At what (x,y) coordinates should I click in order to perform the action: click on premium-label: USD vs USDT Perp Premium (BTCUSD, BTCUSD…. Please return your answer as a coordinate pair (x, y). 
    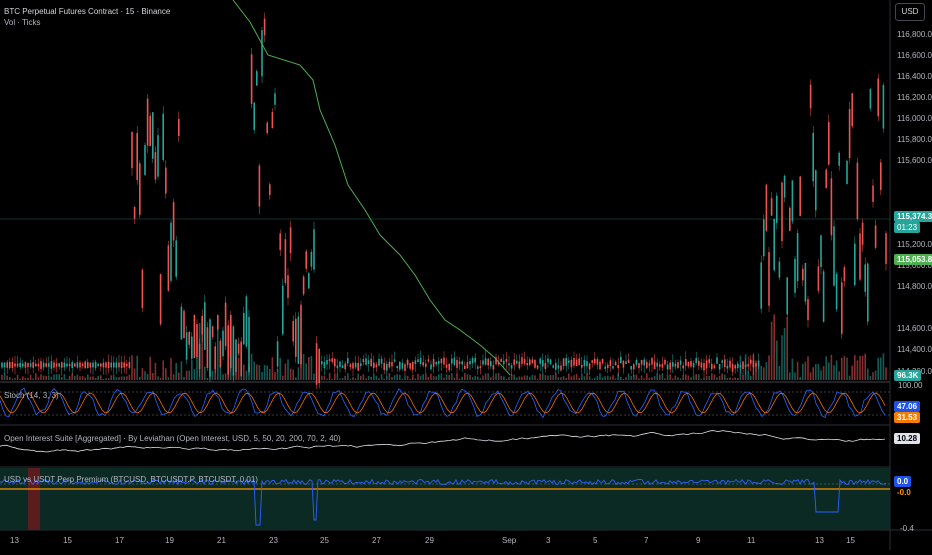
    Looking at the image, I should click on (131, 479).